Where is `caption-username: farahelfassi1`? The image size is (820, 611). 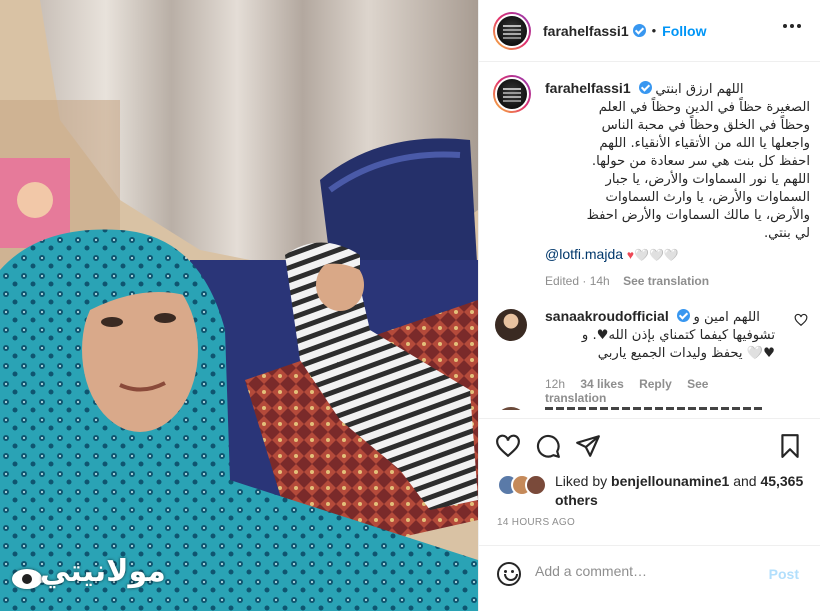
caption-username: farahelfassi1 is located at coordinates (588, 88).